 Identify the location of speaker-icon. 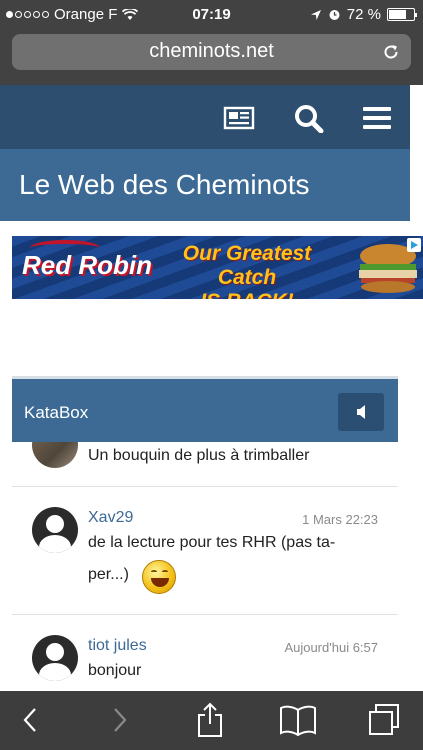
(361, 412).